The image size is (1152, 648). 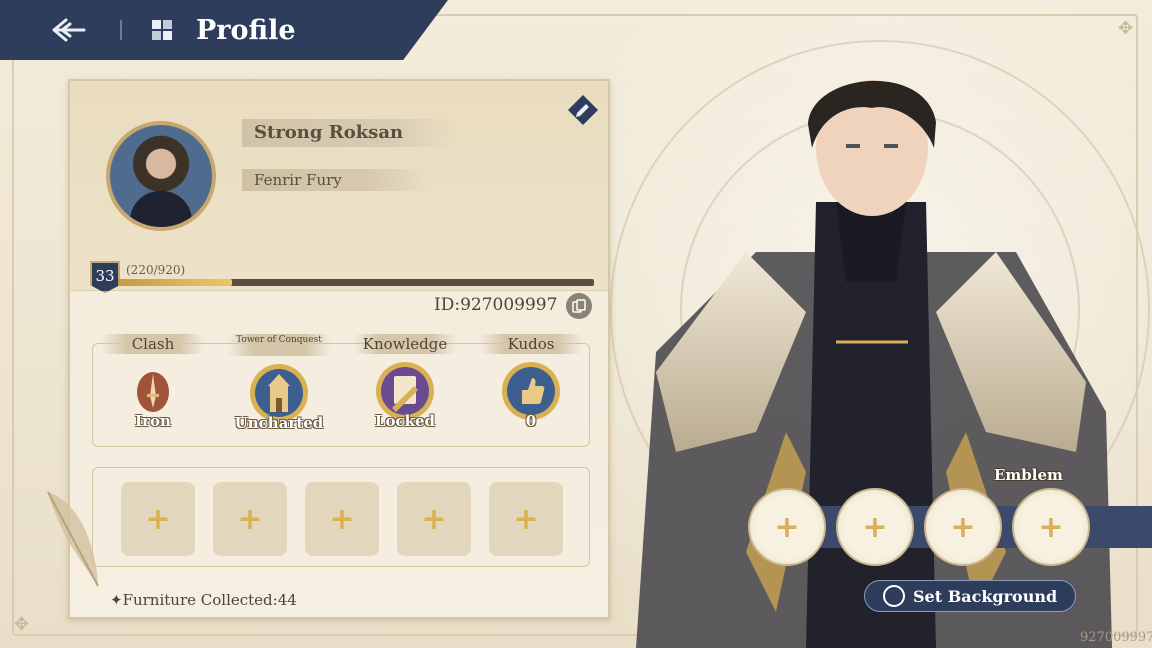 I want to click on edit-profile-button, so click(x=583, y=110).